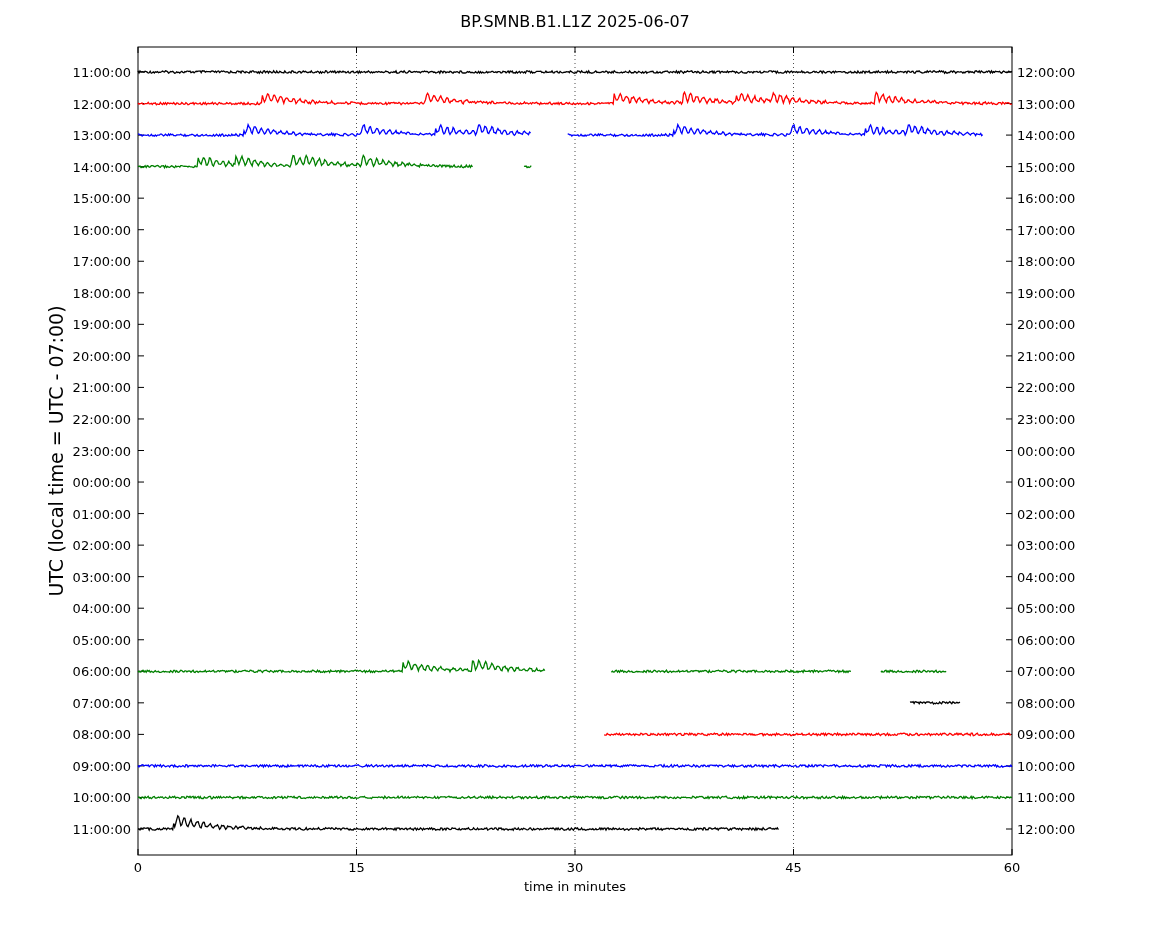 The height and width of the screenshot is (950, 1150). Describe the element at coordinates (575, 867) in the screenshot. I see `x-tick-label: 30` at that location.